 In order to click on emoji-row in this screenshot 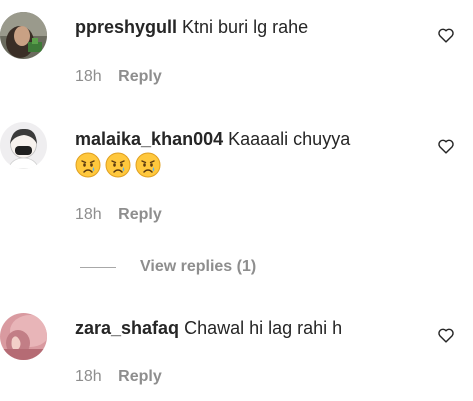, I will do `click(118, 166)`.